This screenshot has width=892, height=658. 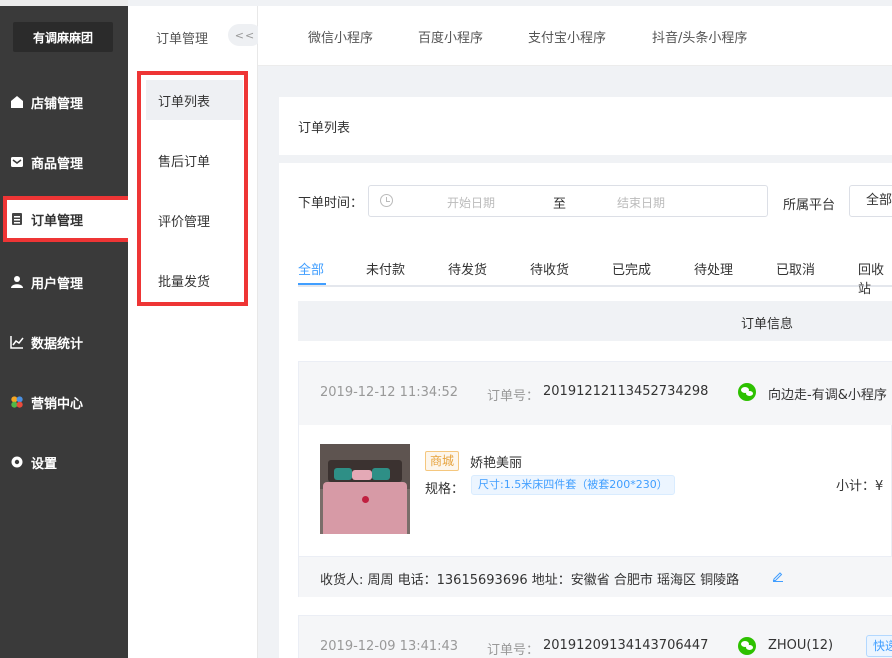 I want to click on tab-pending: 待处理, so click(x=713, y=268).